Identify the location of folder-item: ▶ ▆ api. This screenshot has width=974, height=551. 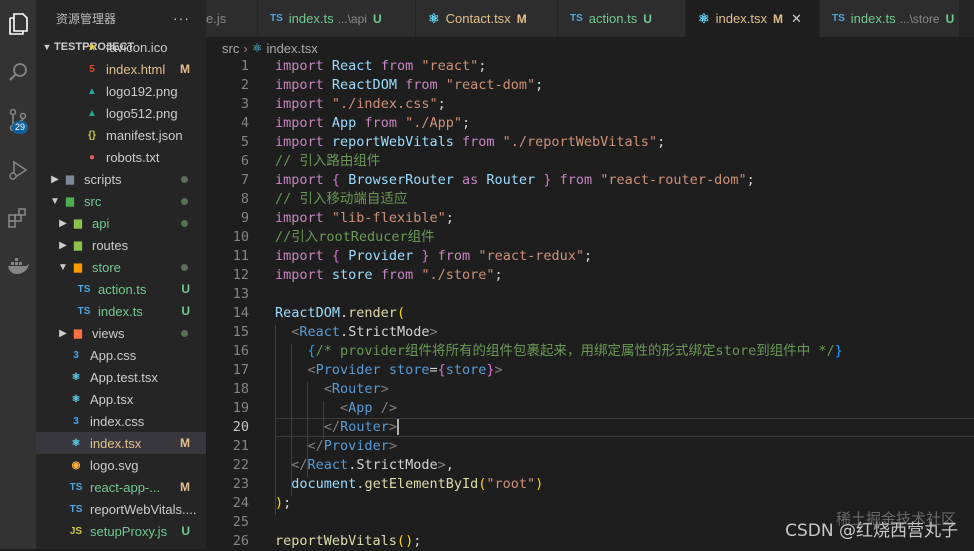
(121, 223).